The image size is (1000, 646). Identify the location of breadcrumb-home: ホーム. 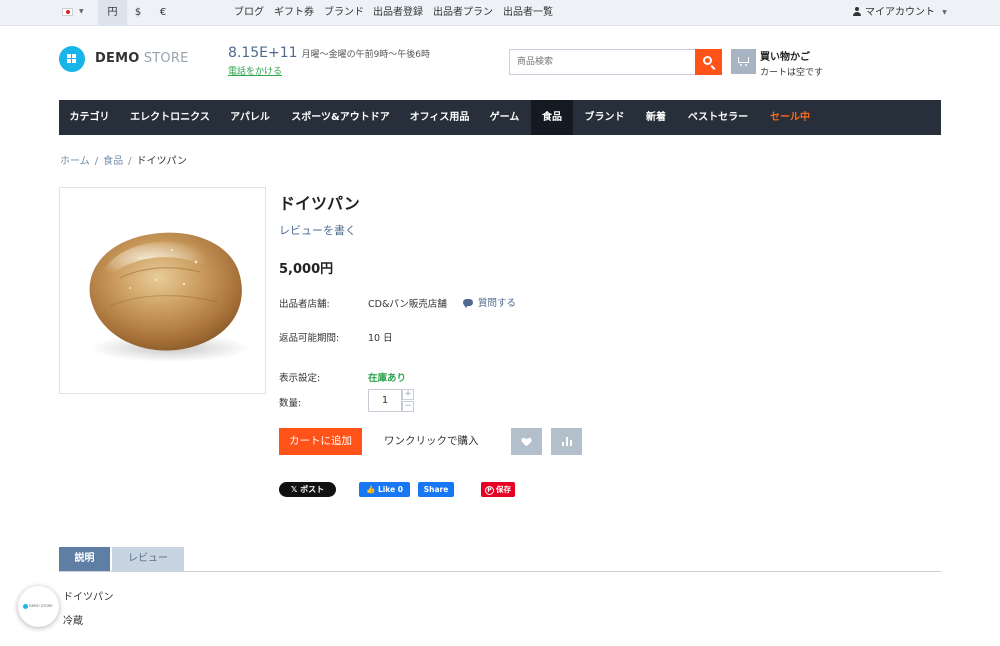
(75, 161).